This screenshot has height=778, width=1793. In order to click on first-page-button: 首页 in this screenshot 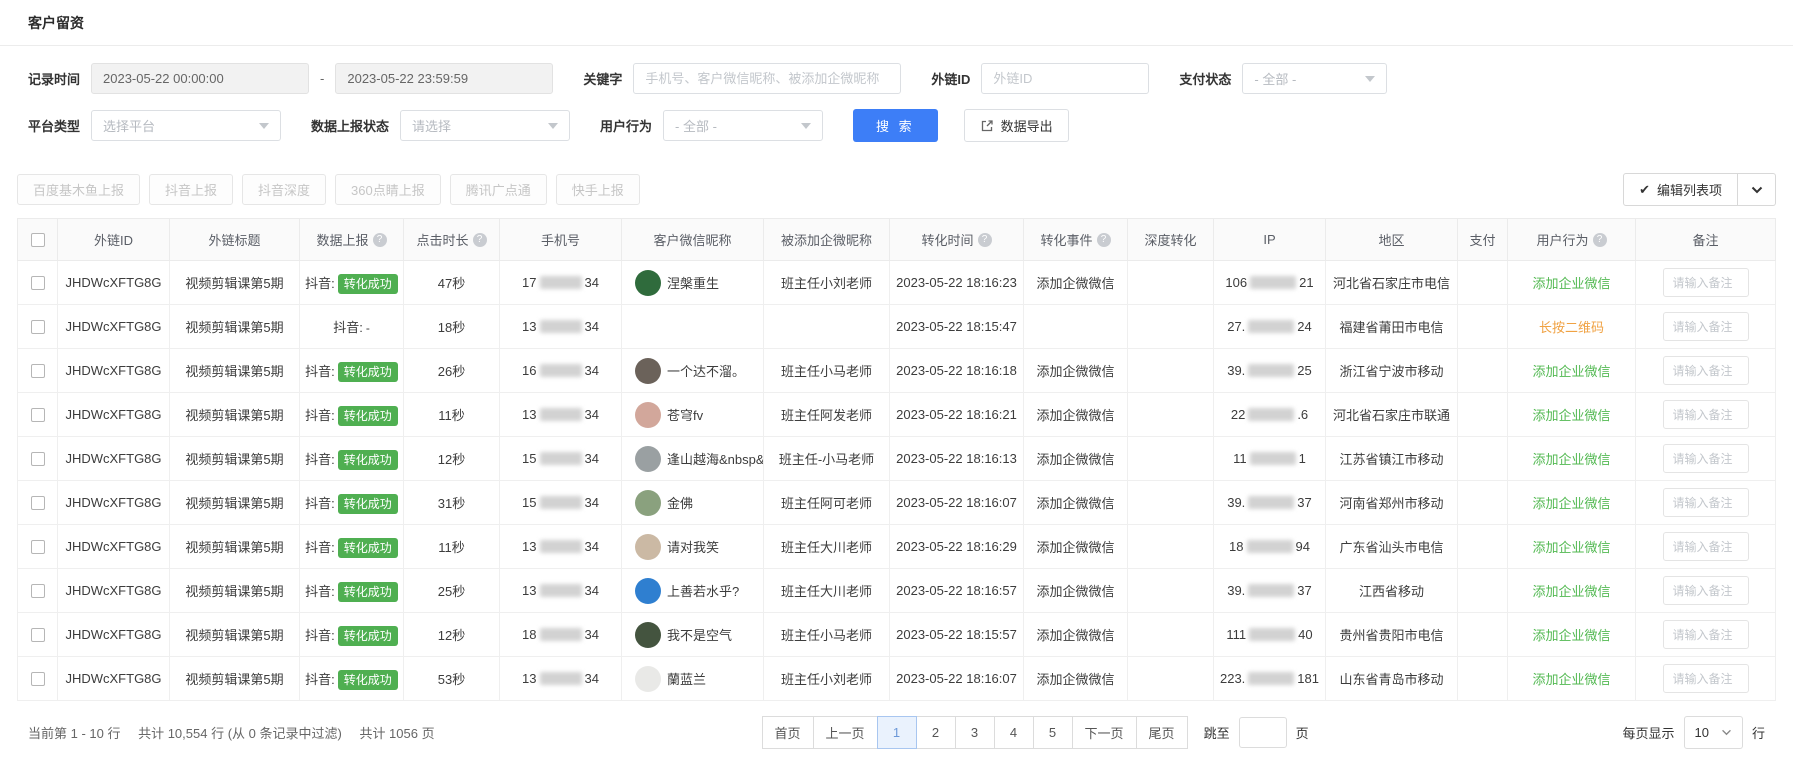, I will do `click(787, 732)`.